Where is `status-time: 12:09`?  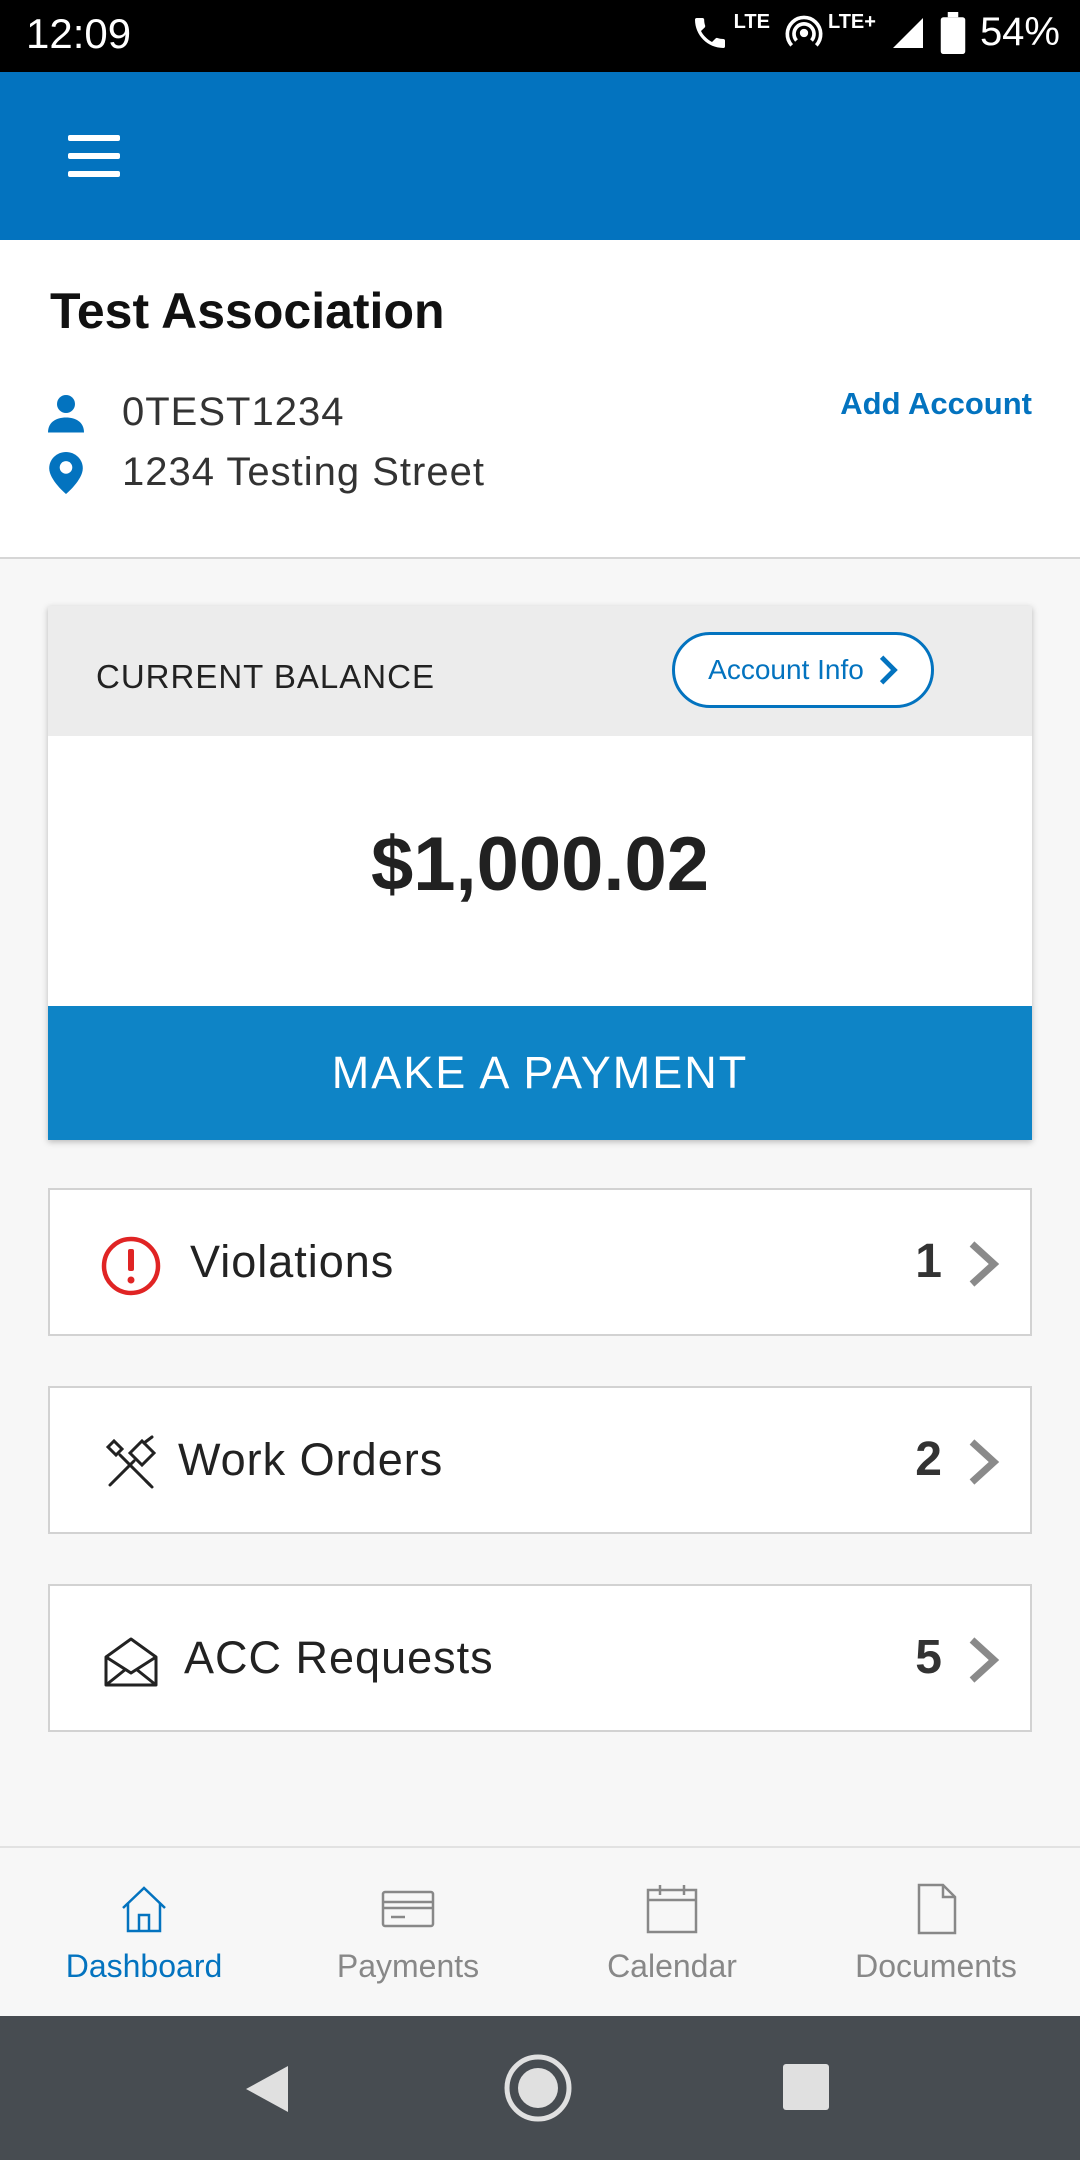
status-time: 12:09 is located at coordinates (79, 33).